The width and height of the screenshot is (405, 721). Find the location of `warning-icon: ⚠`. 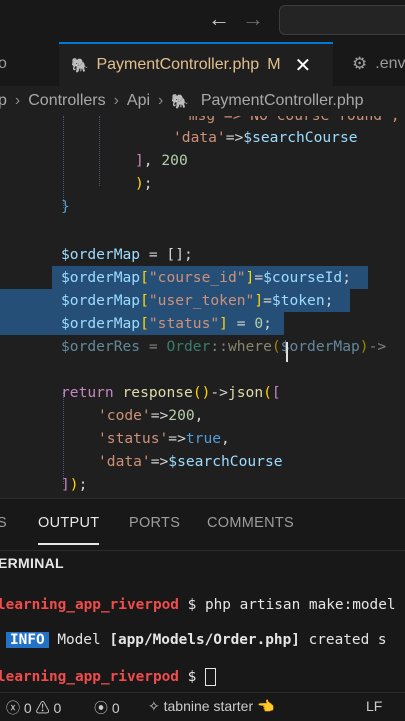

warning-icon: ⚠ is located at coordinates (42, 708).